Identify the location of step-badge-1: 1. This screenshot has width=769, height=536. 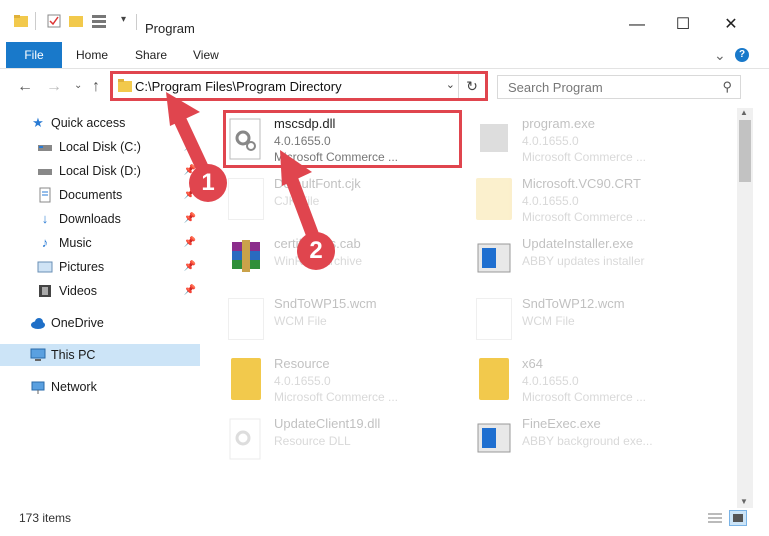
(208, 183).